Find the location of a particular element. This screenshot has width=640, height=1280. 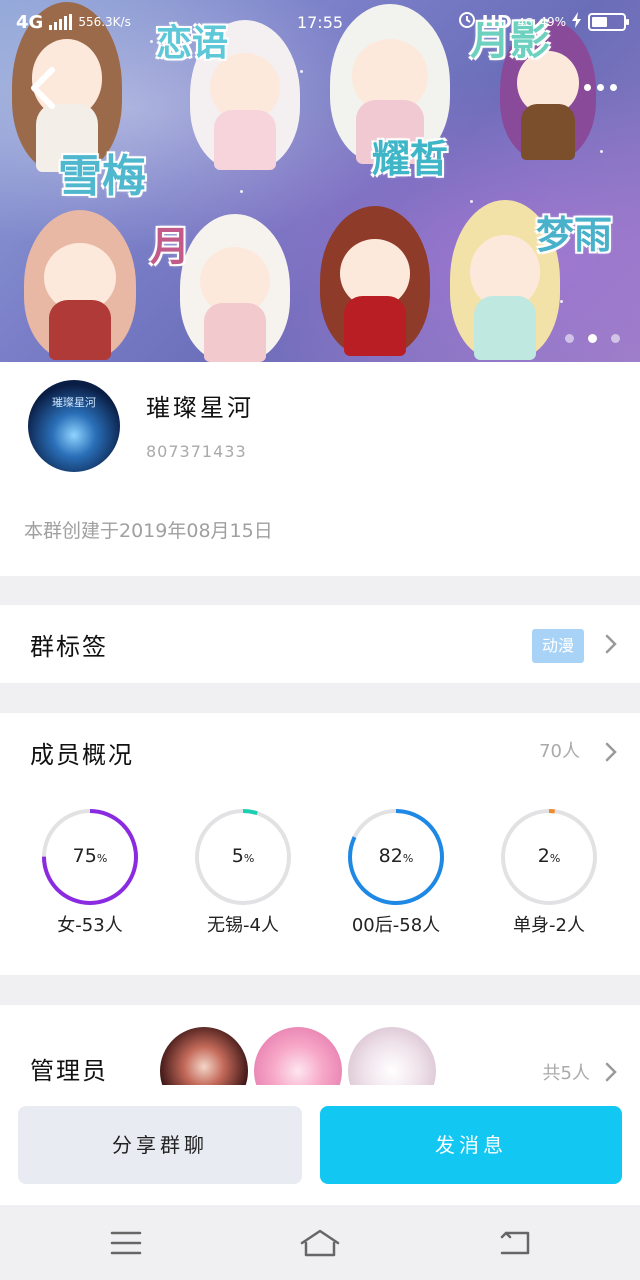

group-avatar: 璀璨星河 is located at coordinates (74, 426).